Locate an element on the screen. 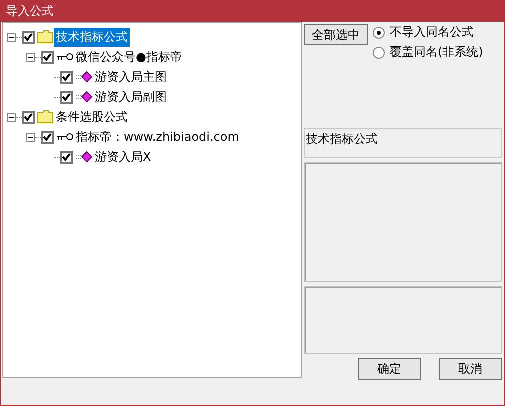 The image size is (505, 406). radio-label: 不导入同名公式 is located at coordinates (432, 32).